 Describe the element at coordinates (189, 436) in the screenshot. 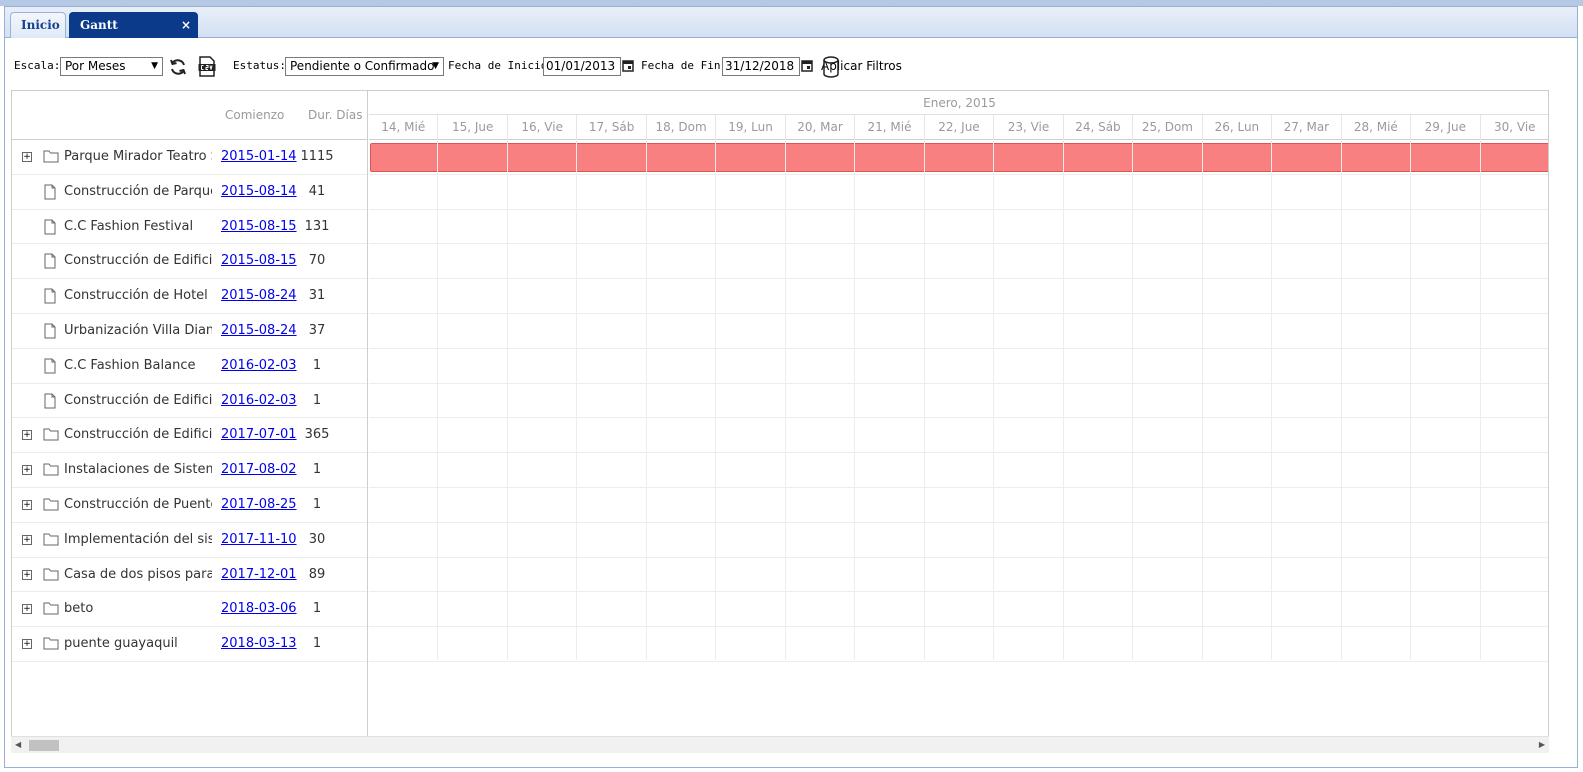

I see `table-row: + Construcción de Edificio 2017-07-01 365` at that location.